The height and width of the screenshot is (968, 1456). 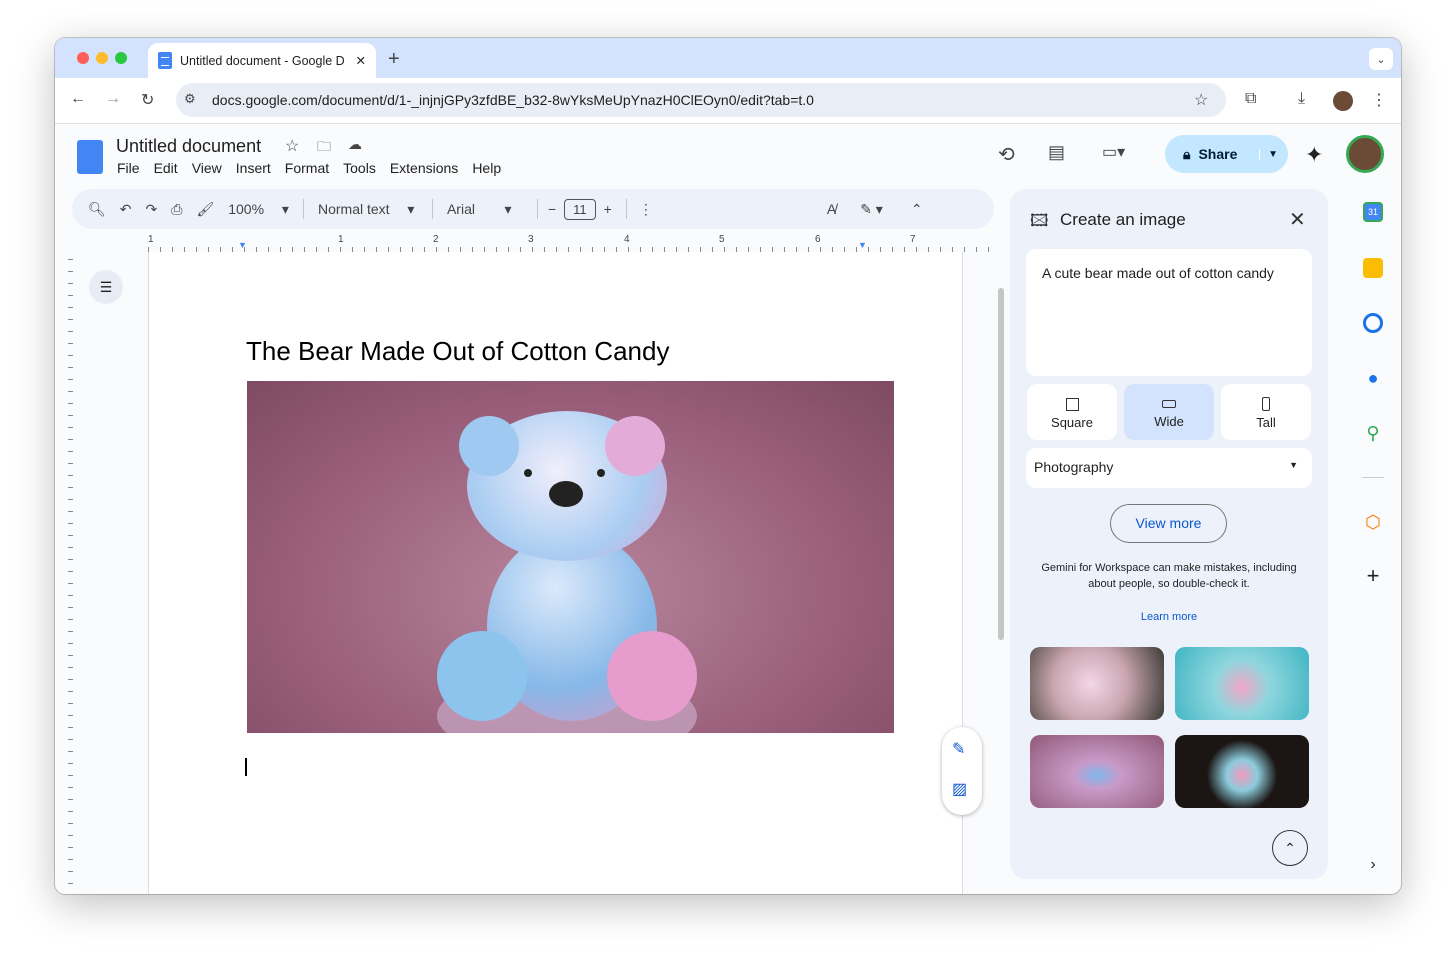 What do you see at coordinates (166, 168) in the screenshot?
I see `menu-edit: Edit` at bounding box center [166, 168].